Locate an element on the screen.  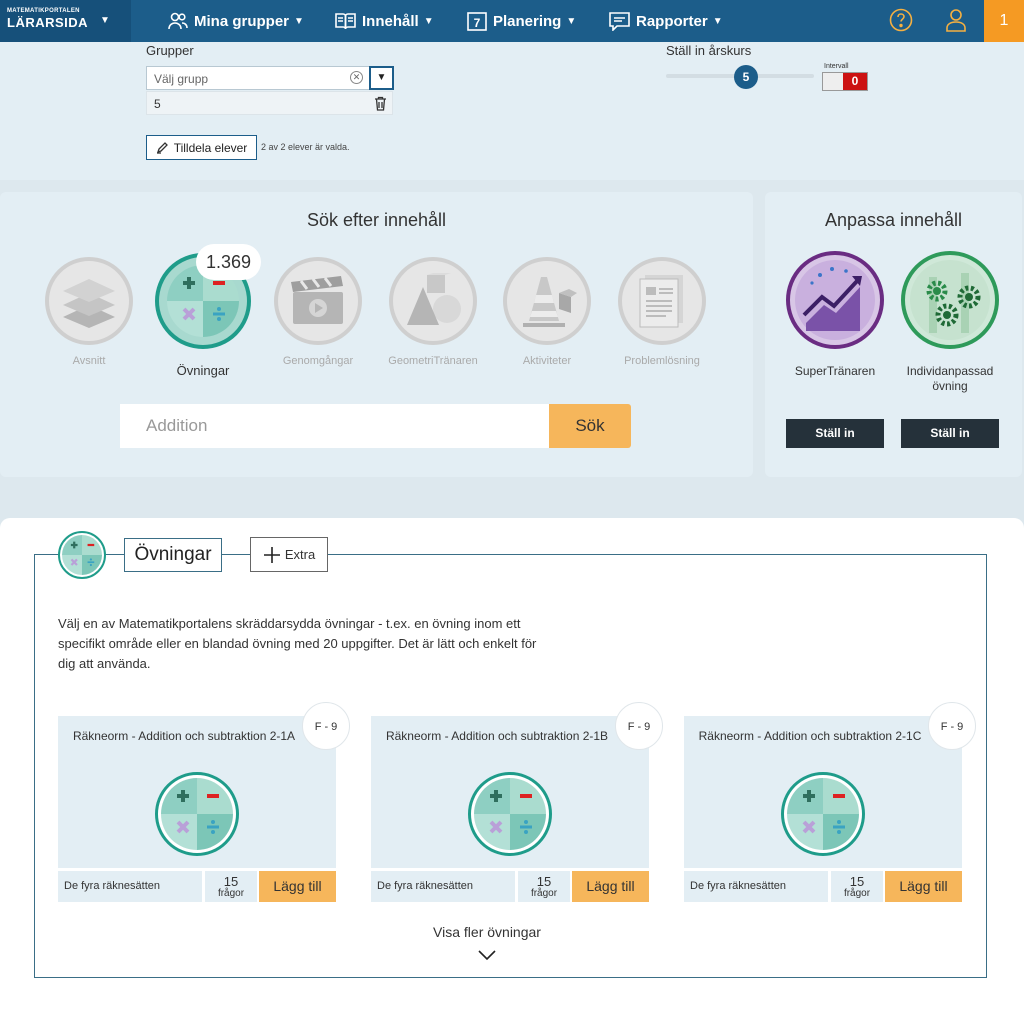
calendar-icon: 7 is located at coordinates (477, 21).